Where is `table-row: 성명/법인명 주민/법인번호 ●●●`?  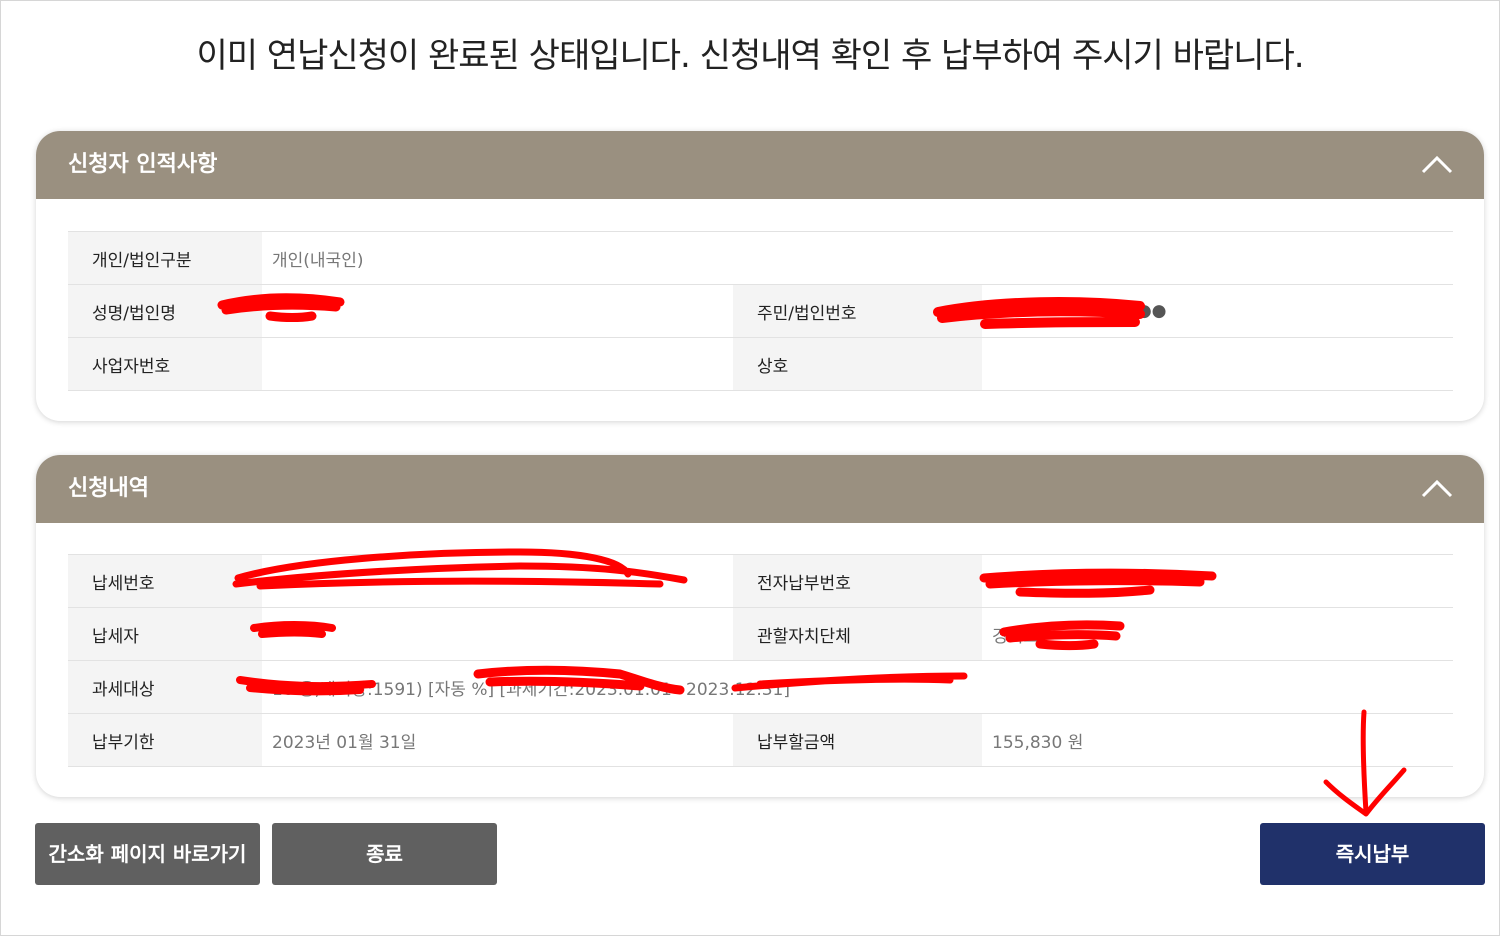 table-row: 성명/법인명 주민/법인번호 ●●● is located at coordinates (761, 311).